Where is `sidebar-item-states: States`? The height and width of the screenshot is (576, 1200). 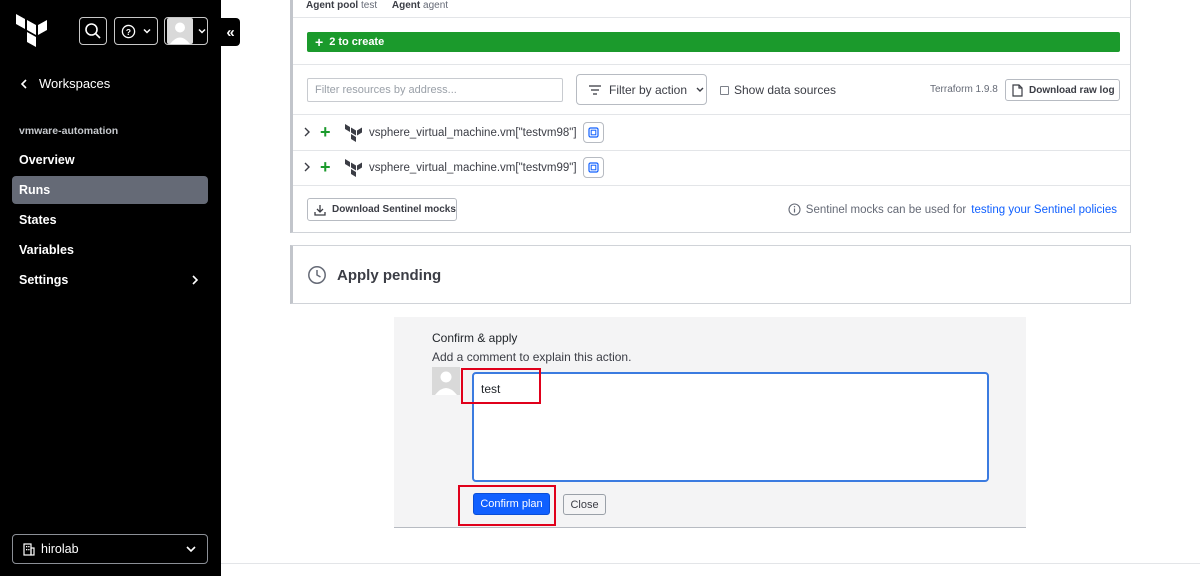 sidebar-item-states: States is located at coordinates (110, 220).